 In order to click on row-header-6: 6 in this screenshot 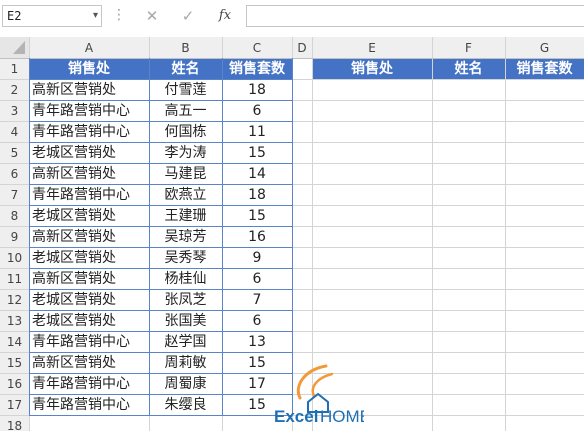, I will do `click(15, 174)`.